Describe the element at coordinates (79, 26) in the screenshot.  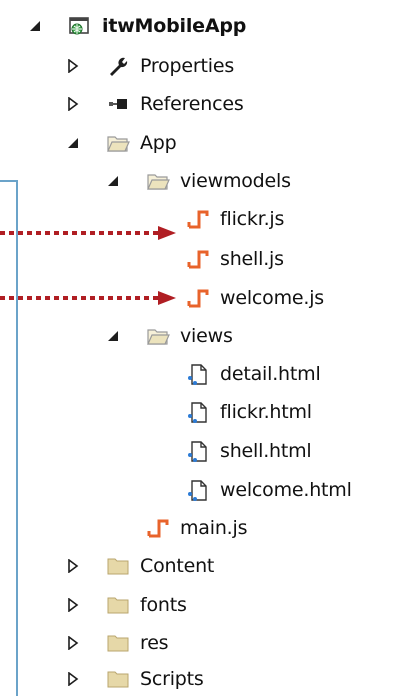
I see `web-project-icon` at that location.